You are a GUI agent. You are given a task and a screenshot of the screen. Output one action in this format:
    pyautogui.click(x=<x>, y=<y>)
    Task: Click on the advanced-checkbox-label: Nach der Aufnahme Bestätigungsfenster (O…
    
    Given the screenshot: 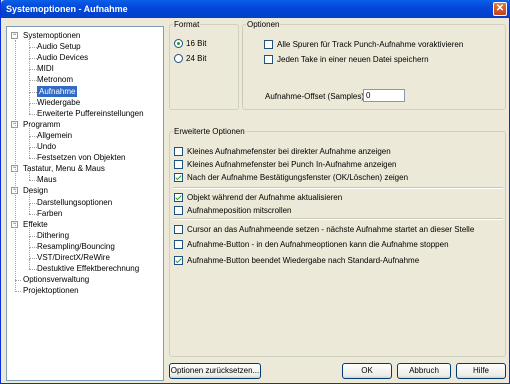 What is the action you would take?
    pyautogui.click(x=298, y=177)
    